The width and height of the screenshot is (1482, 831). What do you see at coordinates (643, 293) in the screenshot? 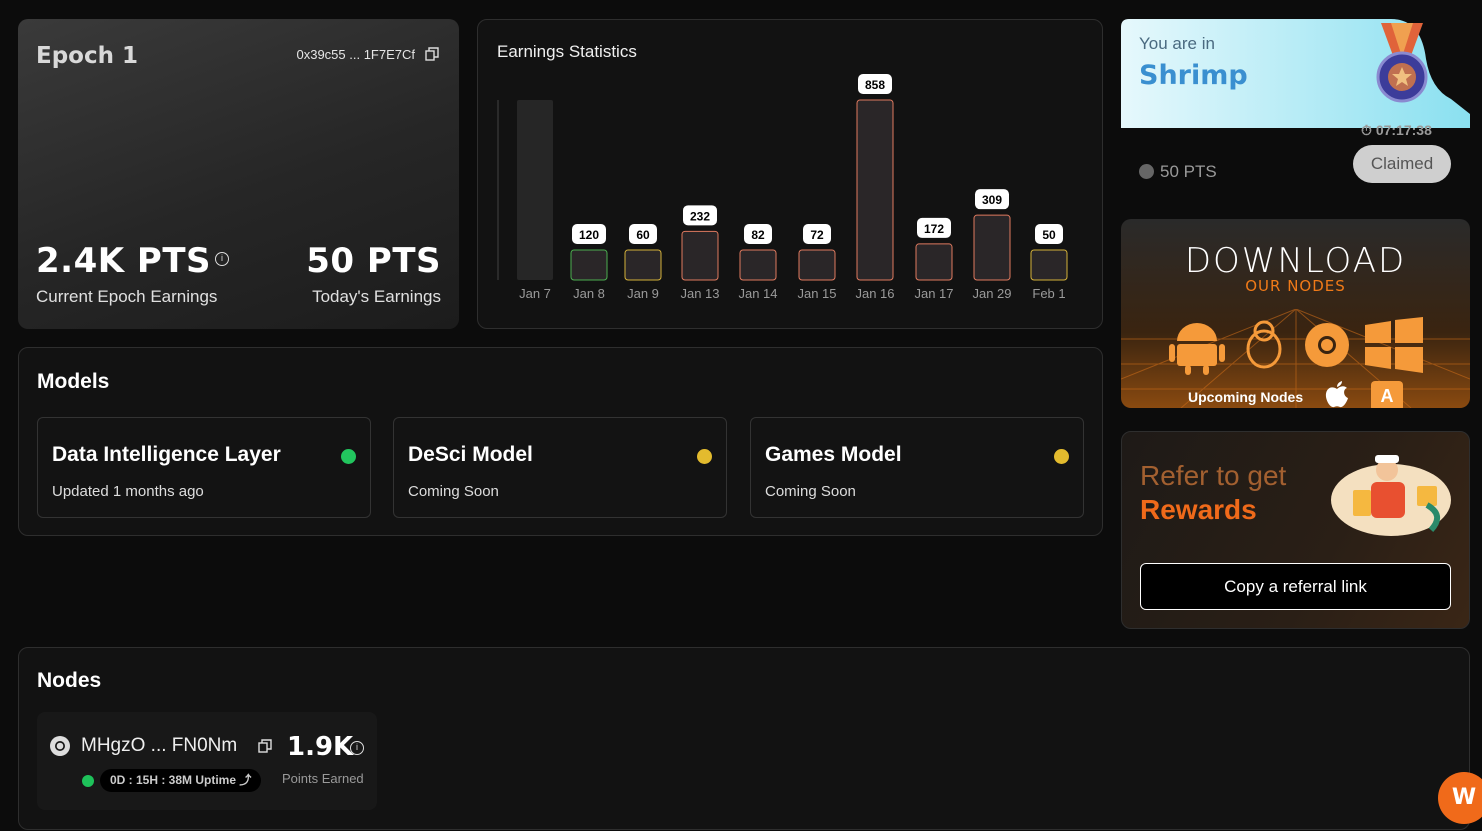
I see `chart-tick-label: Jan 9` at bounding box center [643, 293].